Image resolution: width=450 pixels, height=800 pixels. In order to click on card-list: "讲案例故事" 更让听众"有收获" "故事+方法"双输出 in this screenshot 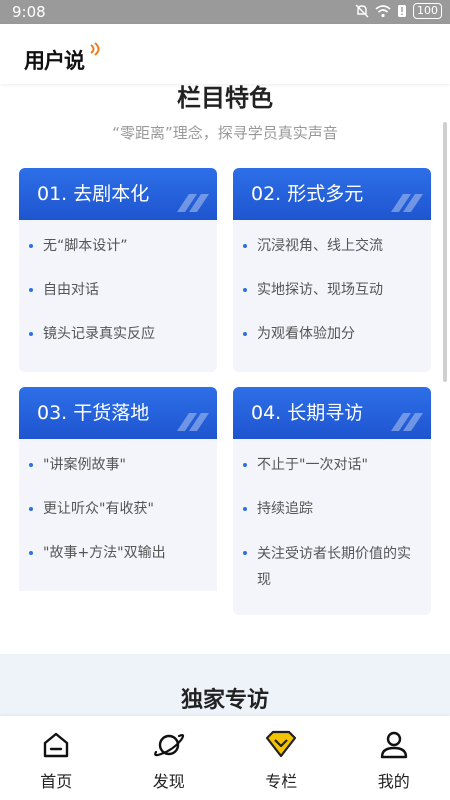, I will do `click(118, 502)`.